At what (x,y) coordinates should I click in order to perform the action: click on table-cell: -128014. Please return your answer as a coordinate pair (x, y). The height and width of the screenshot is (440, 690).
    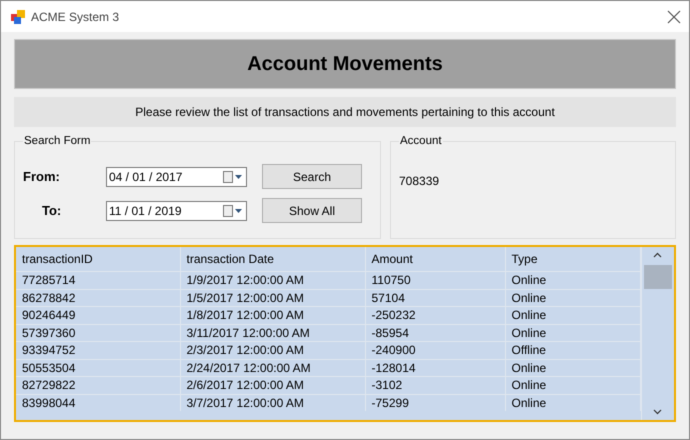
    Looking at the image, I should click on (435, 367).